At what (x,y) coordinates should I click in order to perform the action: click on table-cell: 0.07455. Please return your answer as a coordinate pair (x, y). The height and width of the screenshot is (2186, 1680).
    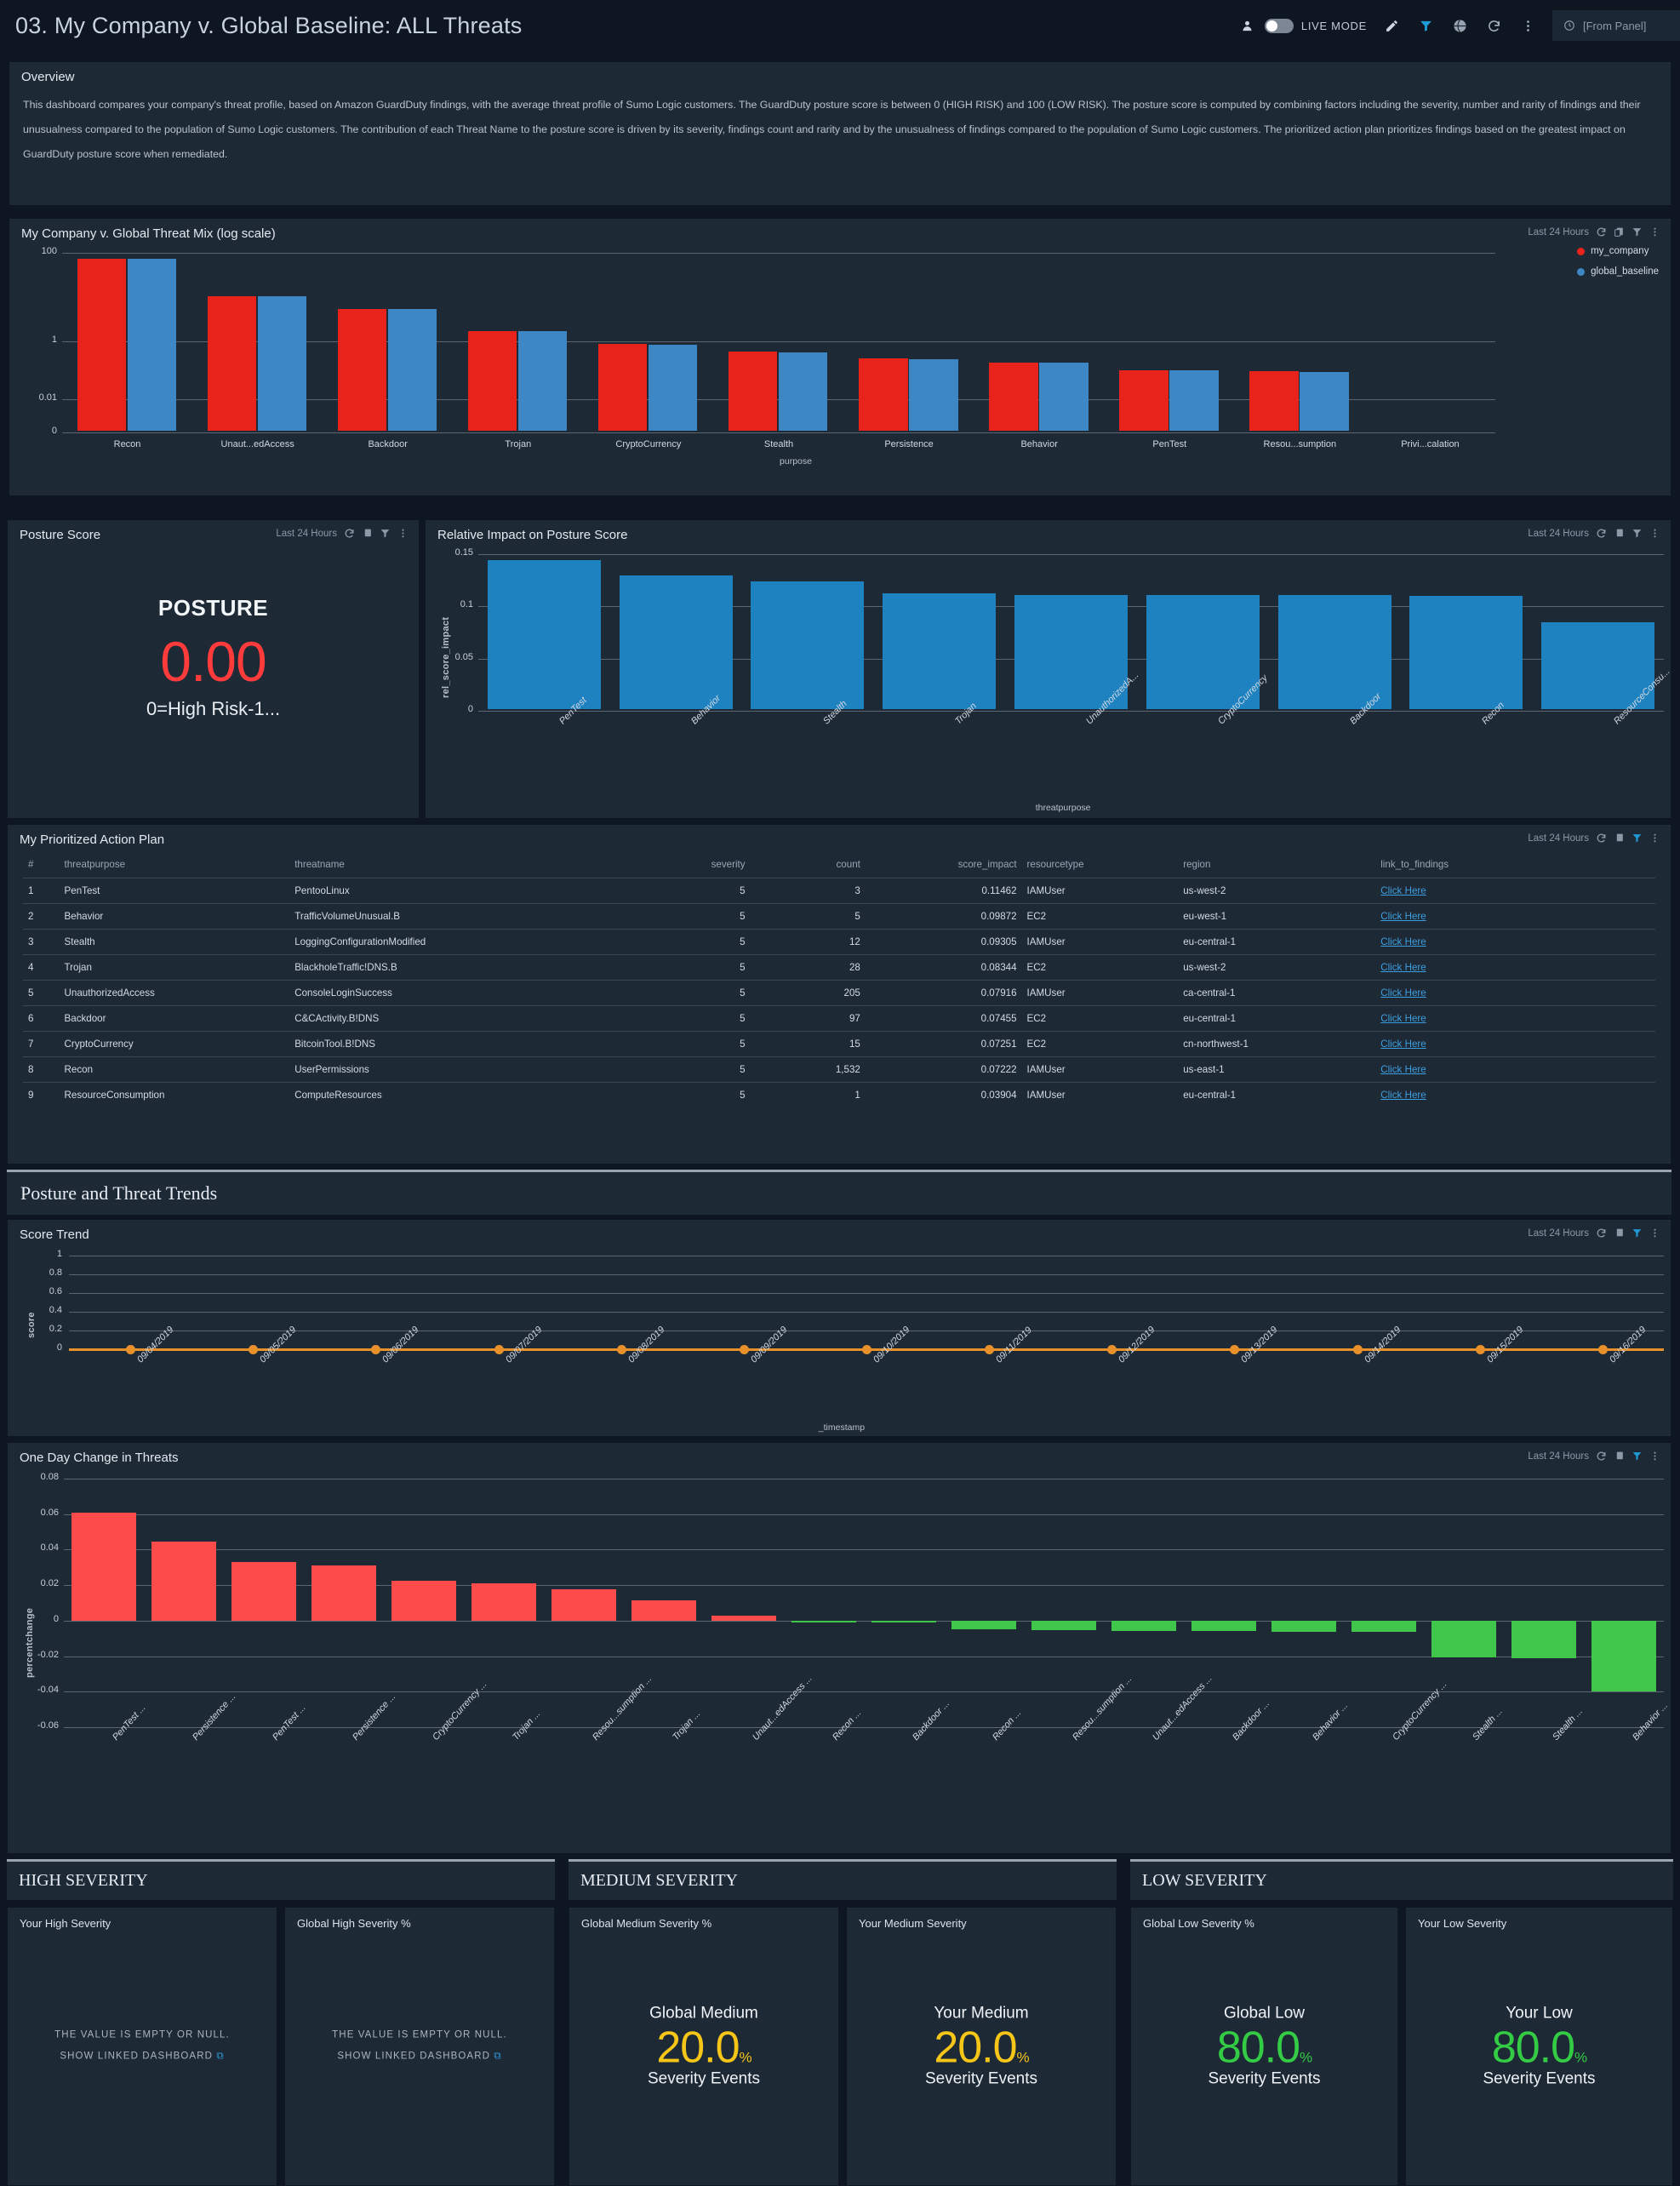
    Looking at the image, I should click on (943, 1018).